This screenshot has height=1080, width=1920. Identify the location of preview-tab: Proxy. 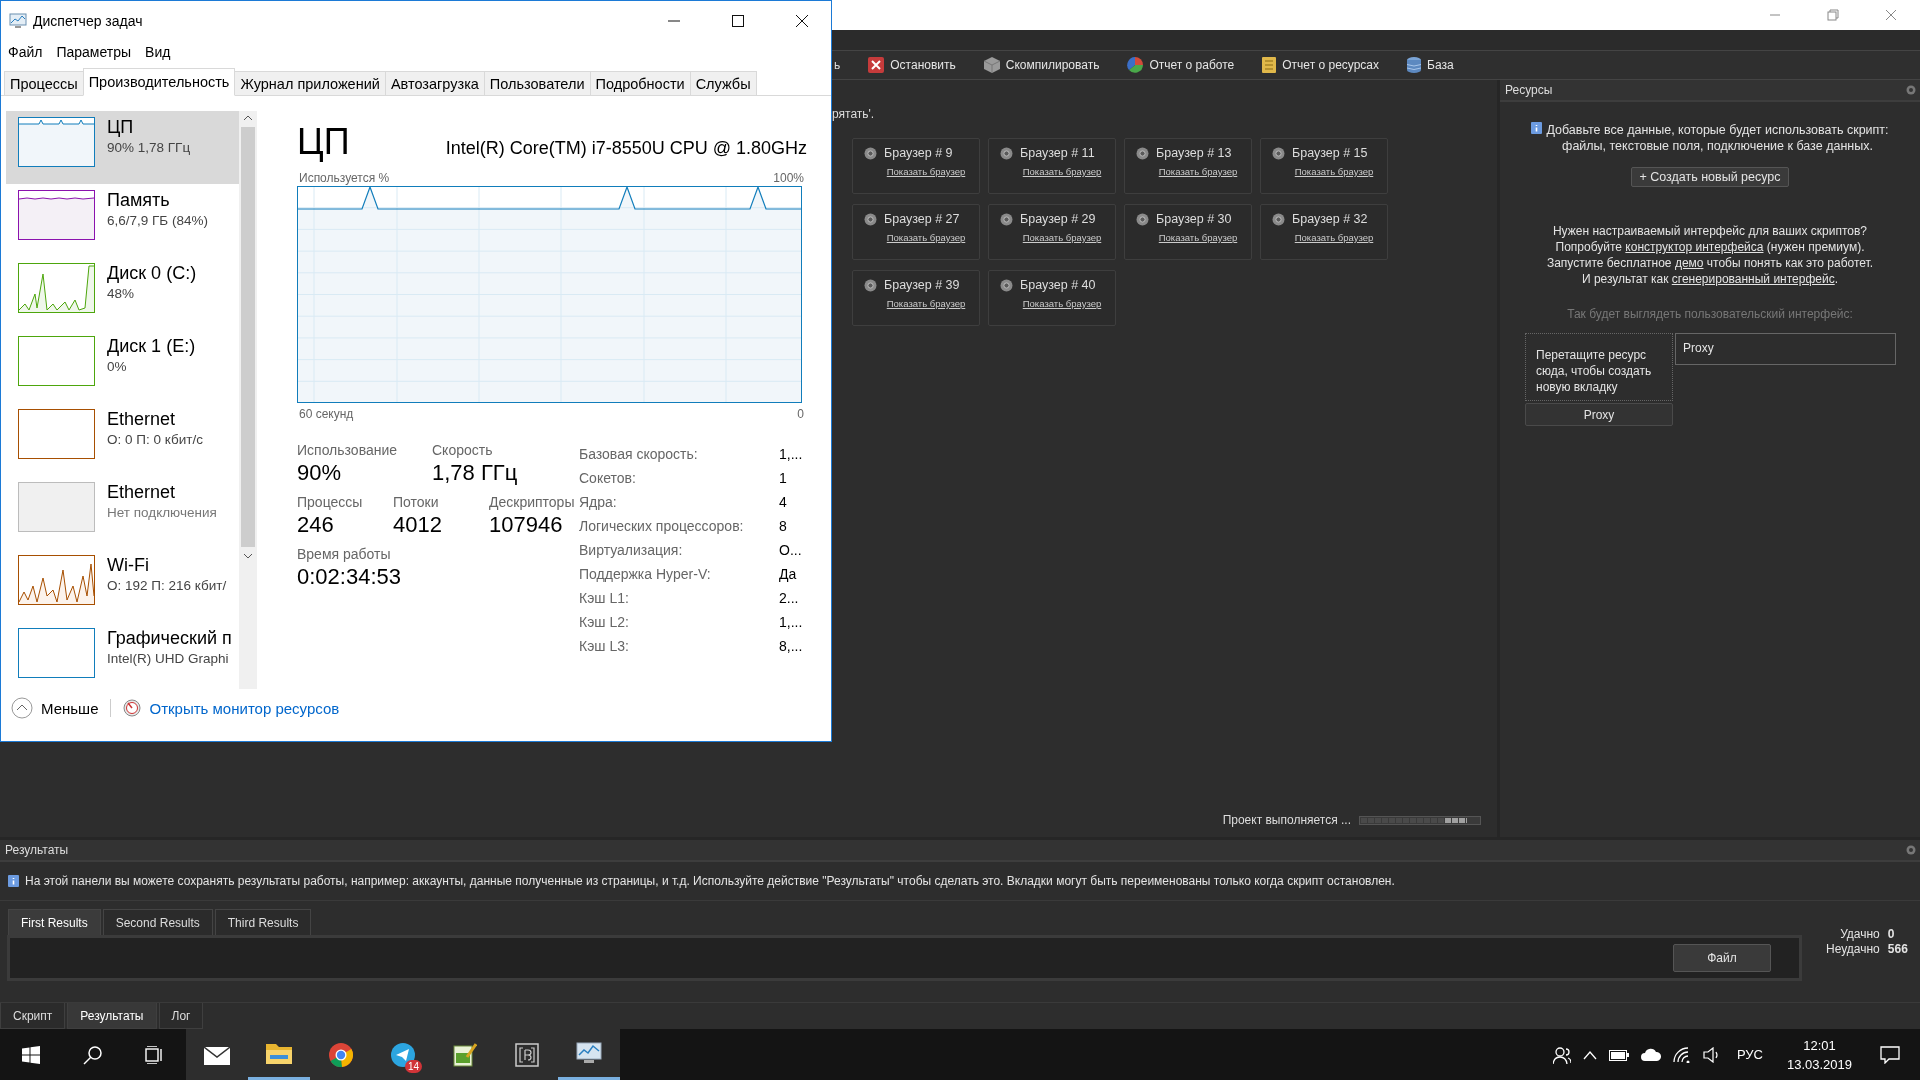
(1599, 414).